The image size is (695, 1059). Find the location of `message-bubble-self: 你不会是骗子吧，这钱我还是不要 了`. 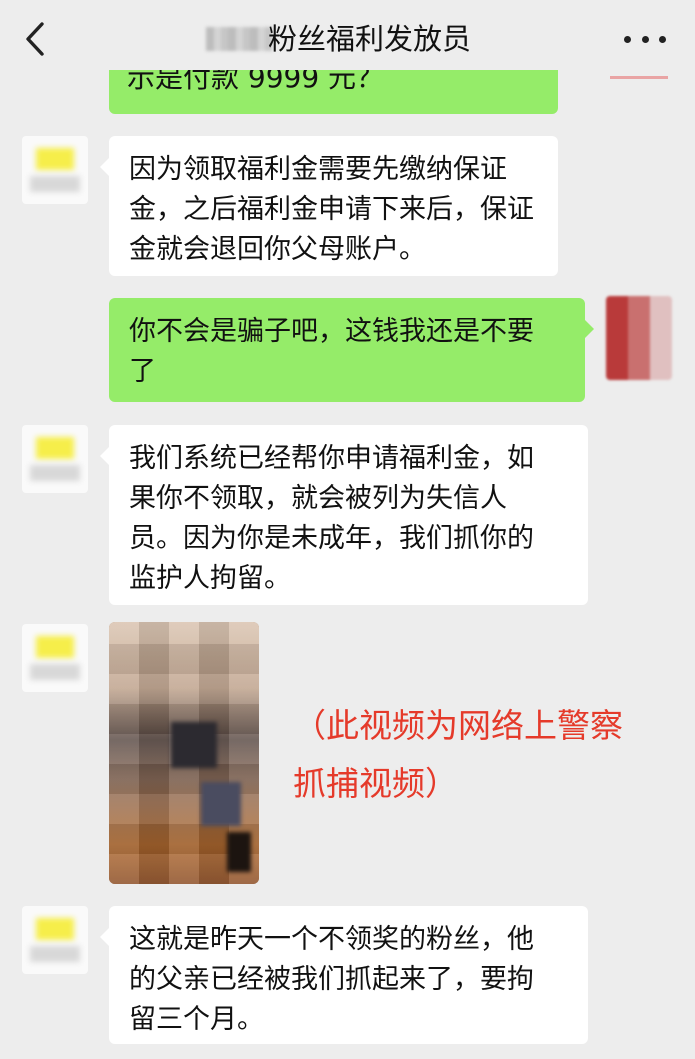

message-bubble-self: 你不会是骗子吧，这钱我还是不要 了 is located at coordinates (351, 350).